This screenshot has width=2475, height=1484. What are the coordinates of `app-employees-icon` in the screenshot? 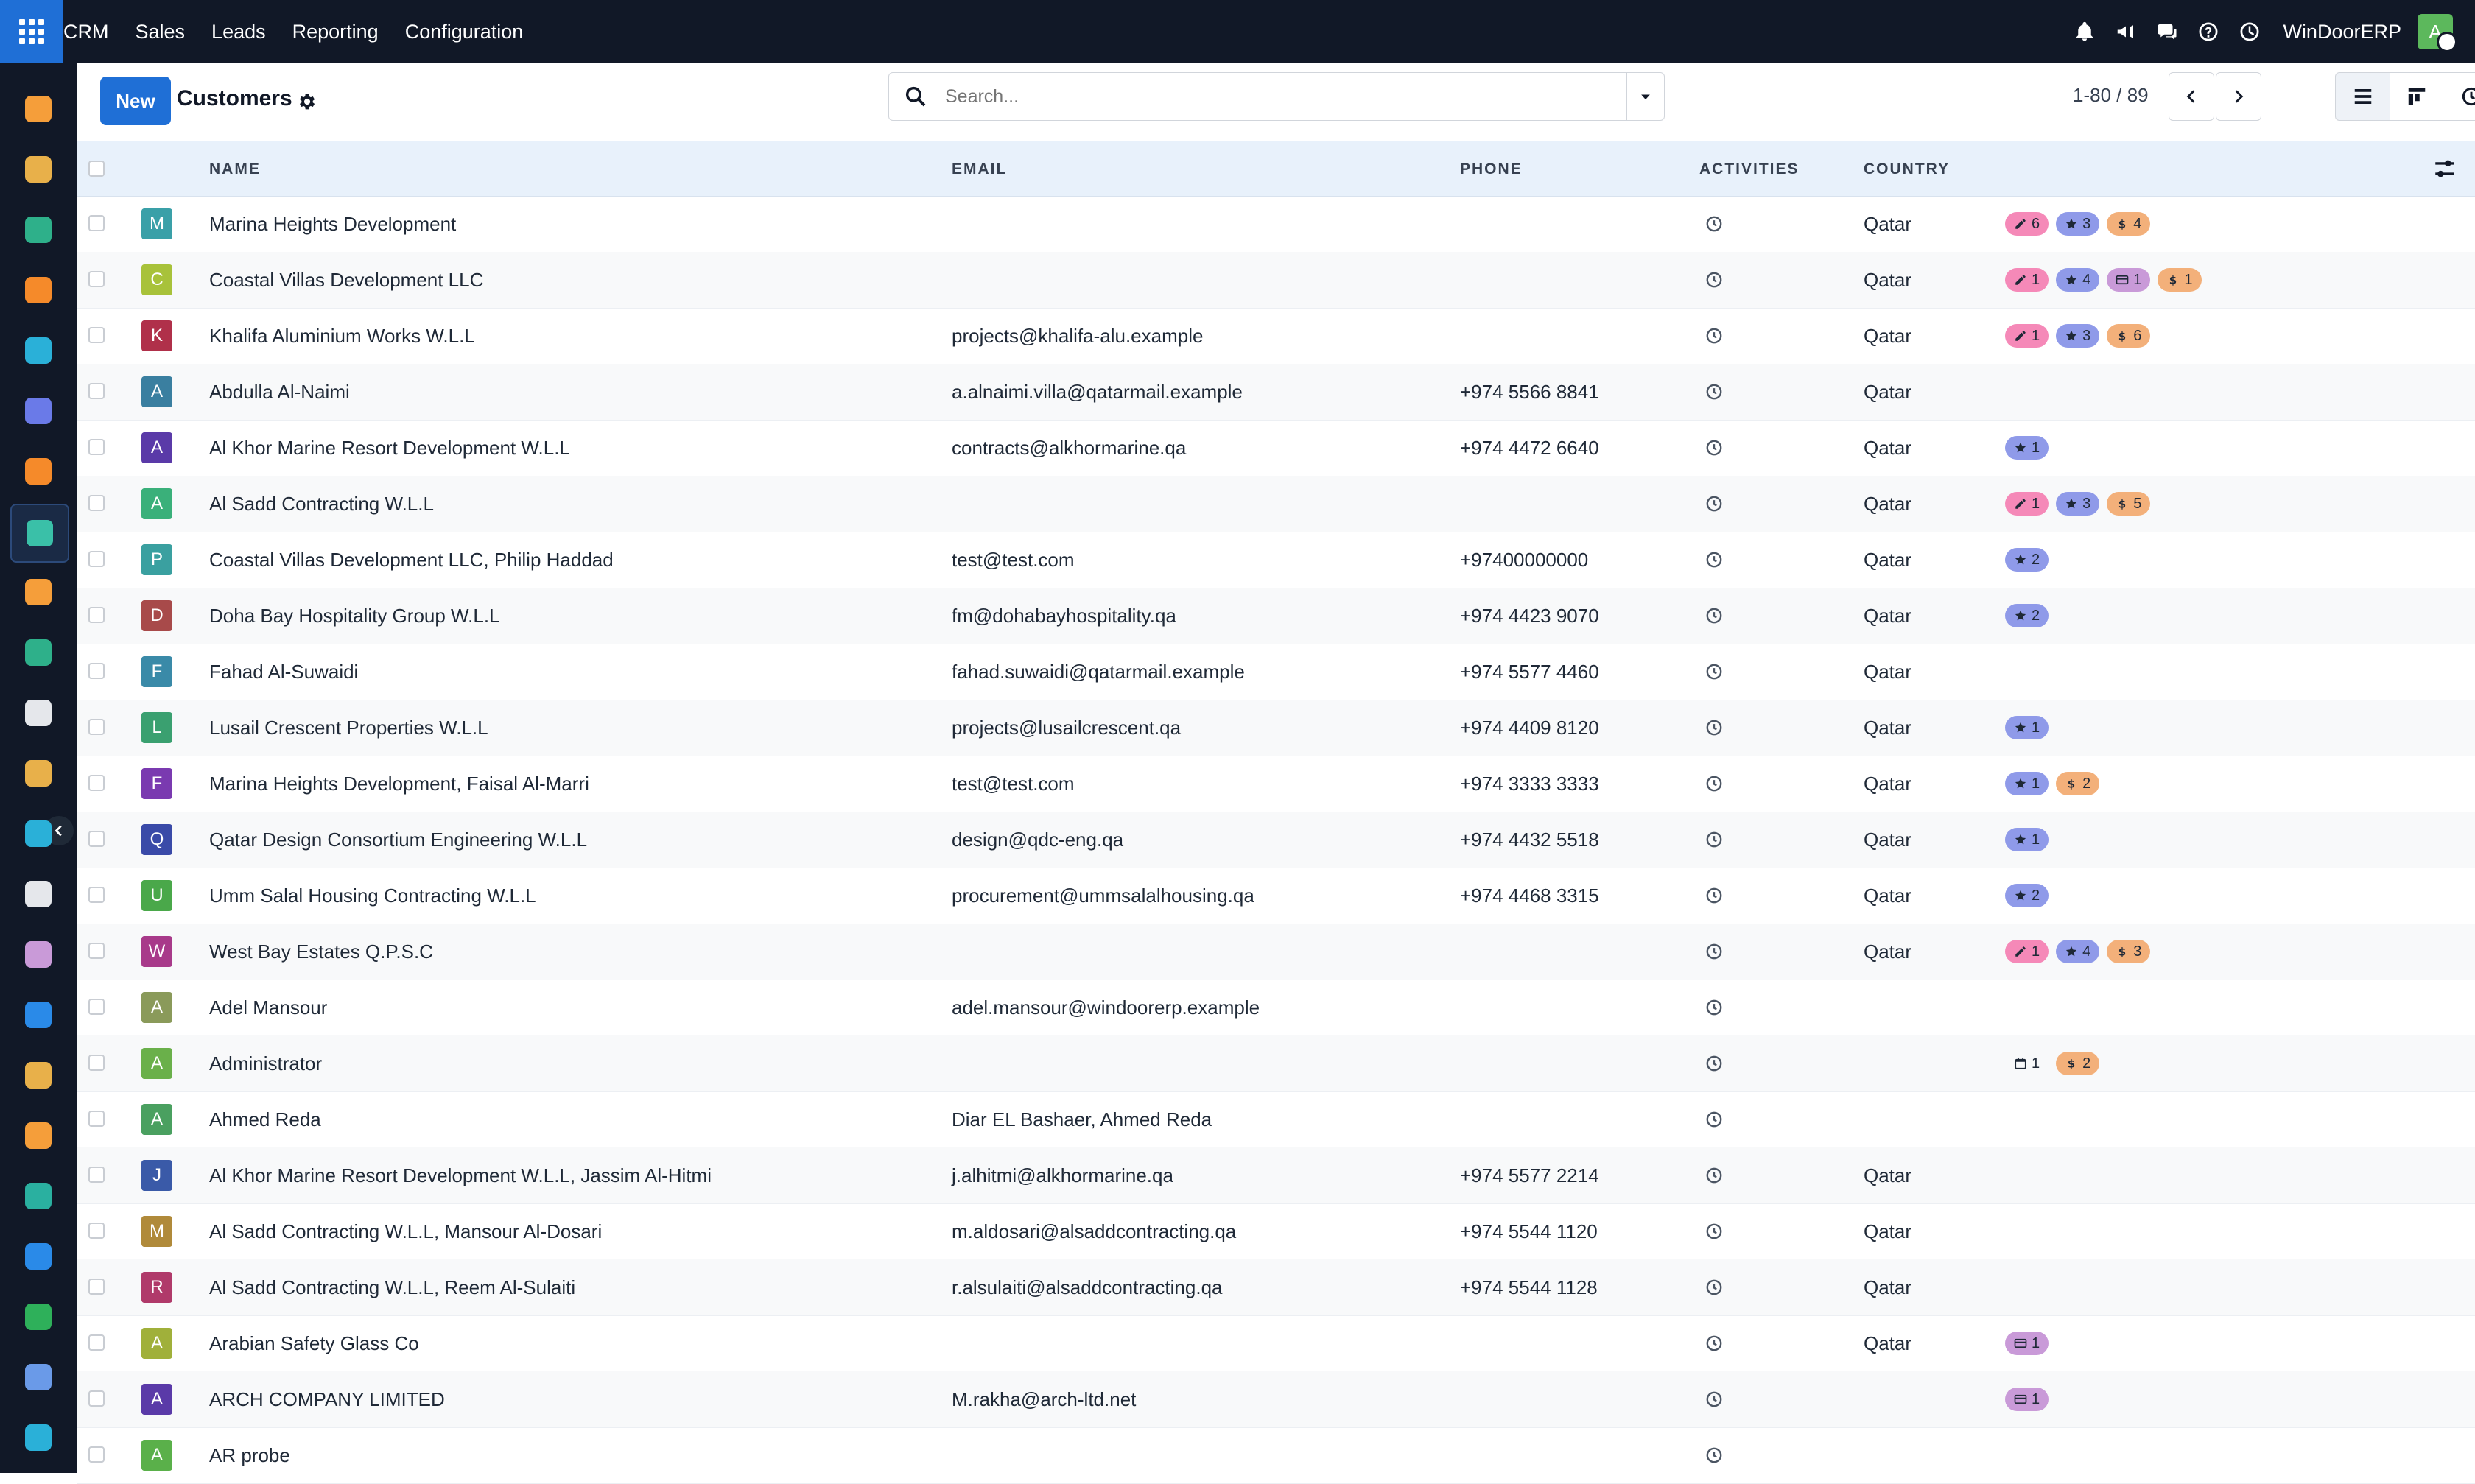 It's located at (39, 653).